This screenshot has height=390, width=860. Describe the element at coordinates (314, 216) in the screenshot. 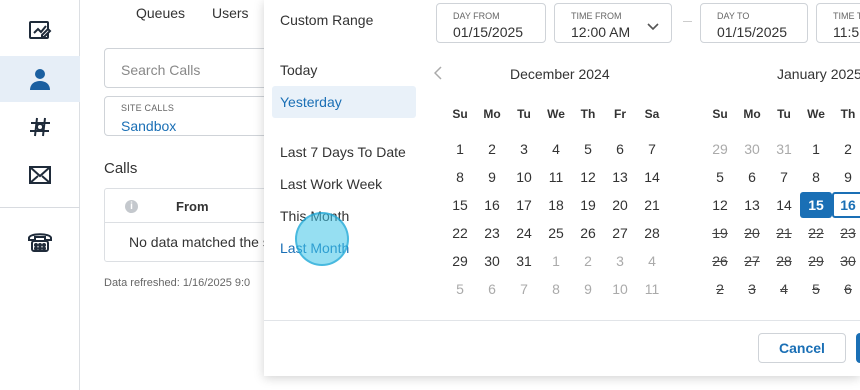

I see `preset-this-month: This Month` at that location.